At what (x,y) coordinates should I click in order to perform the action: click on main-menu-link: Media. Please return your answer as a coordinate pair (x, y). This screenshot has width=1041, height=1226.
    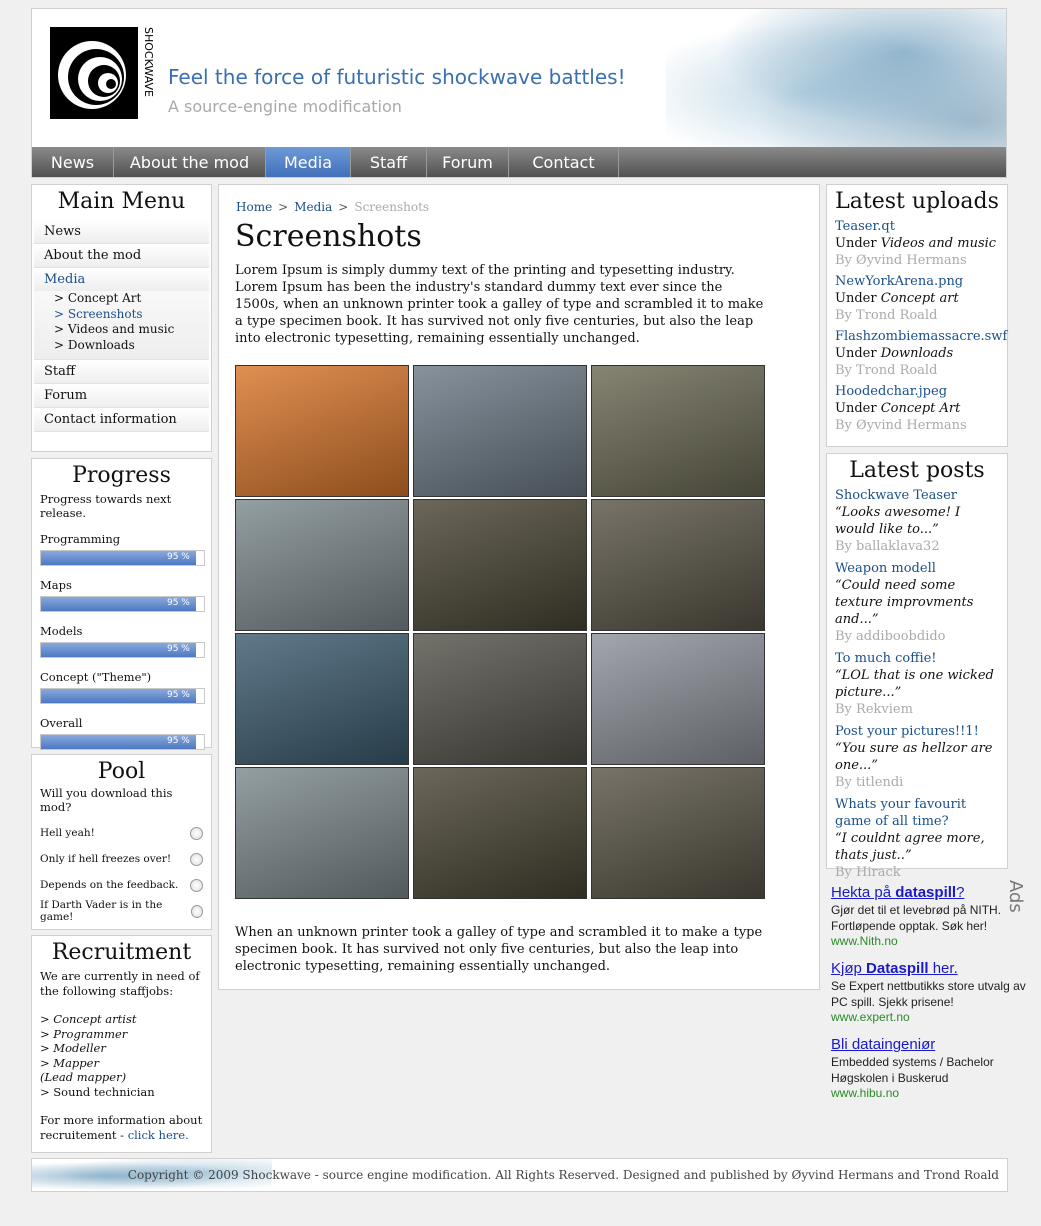
    Looking at the image, I should click on (121, 279).